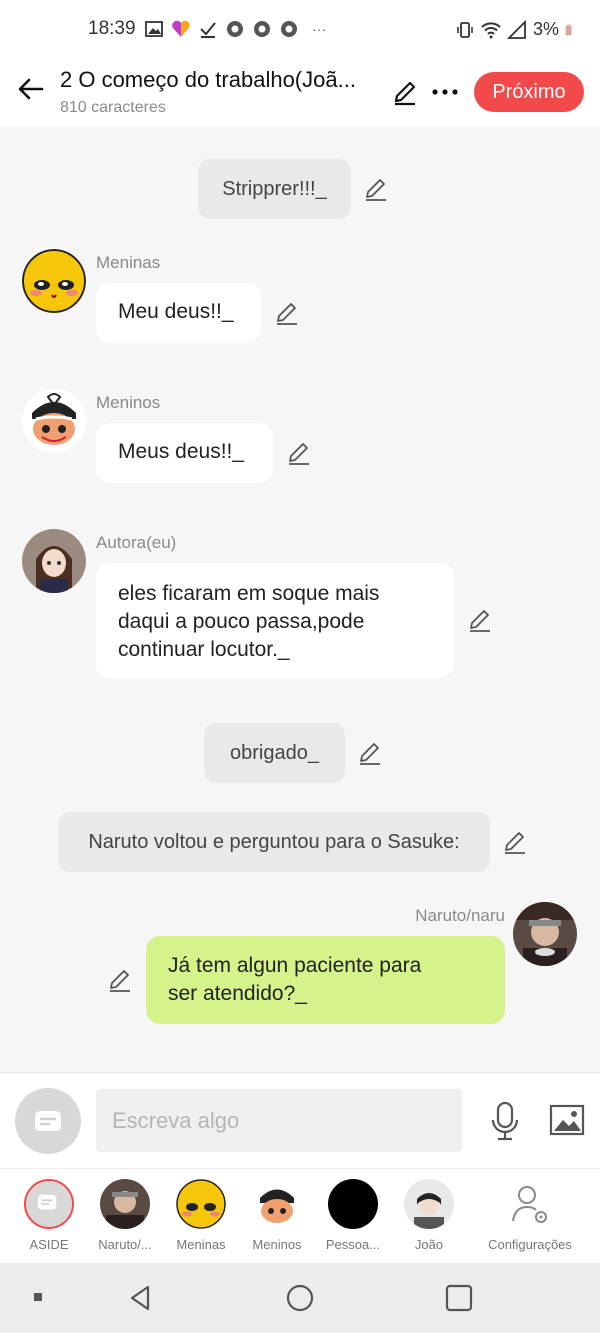  I want to click on status-bar: 18:39 ··· 3%, so click(300, 29).